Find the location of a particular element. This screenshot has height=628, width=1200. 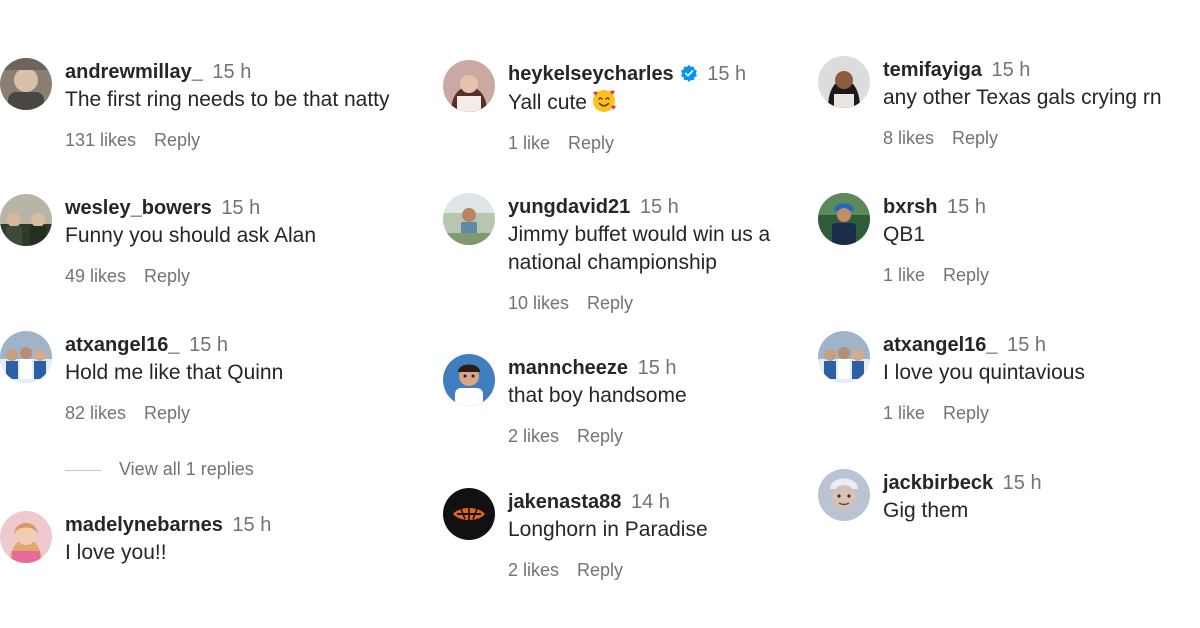

comment-header: jakenasta88 14 h is located at coordinates (678, 502).